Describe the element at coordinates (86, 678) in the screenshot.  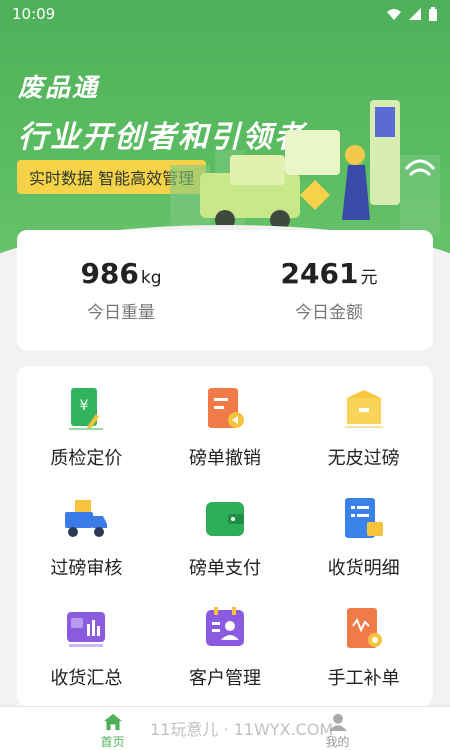
I see `menu-label: 收货汇总` at that location.